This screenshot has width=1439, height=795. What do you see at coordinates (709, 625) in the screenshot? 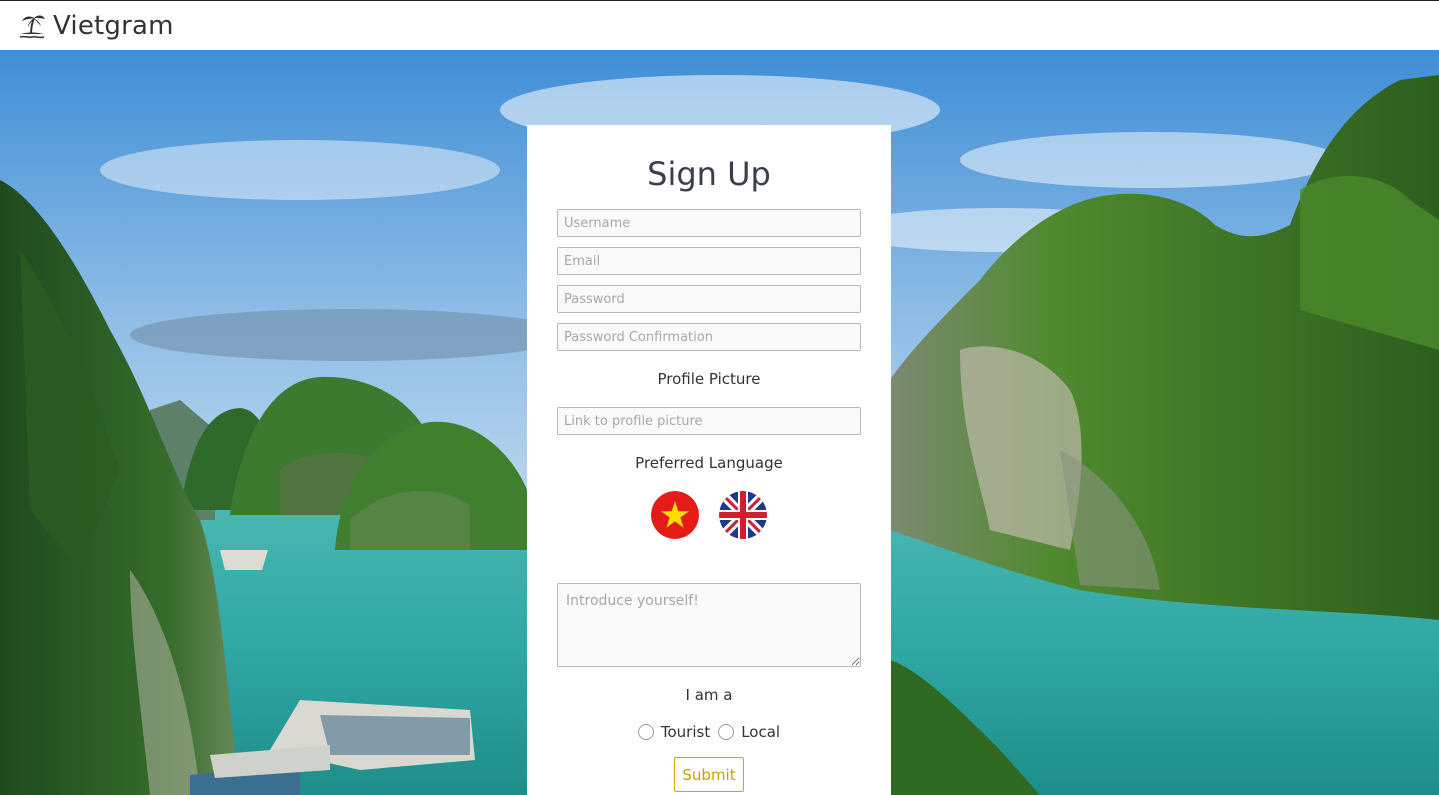
I see `introduce-yourself-textarea` at bounding box center [709, 625].